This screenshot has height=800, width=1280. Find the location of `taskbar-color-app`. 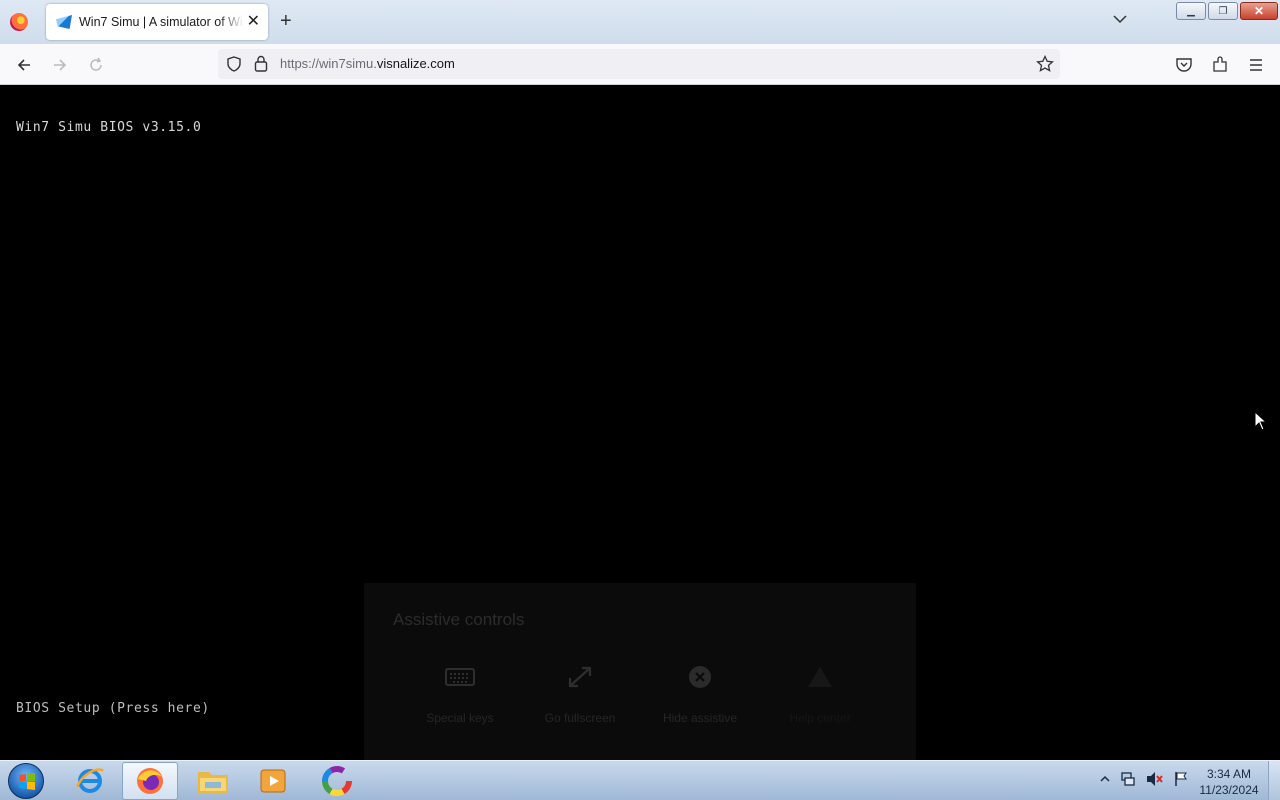

taskbar-color-app is located at coordinates (337, 781).